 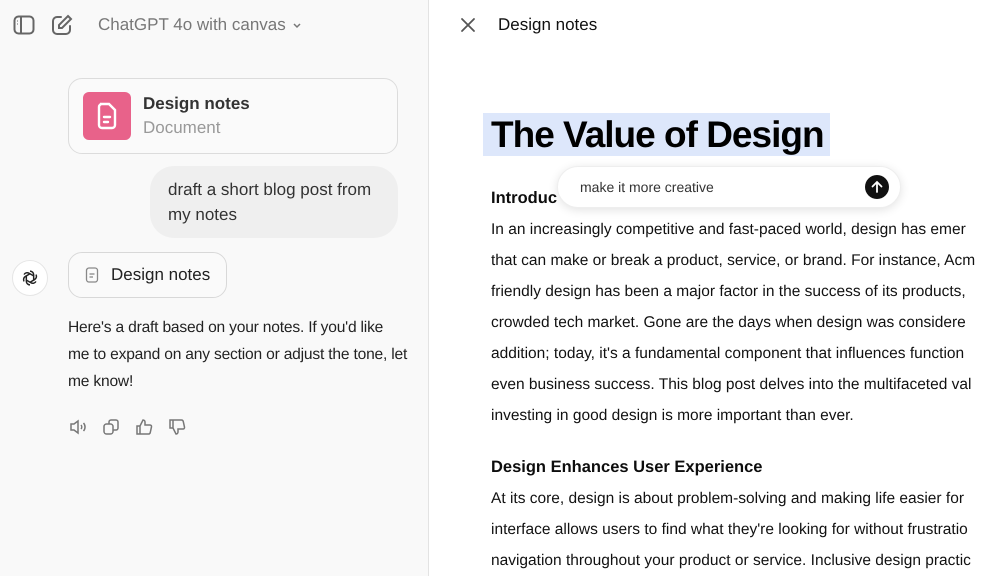 What do you see at coordinates (144, 427) in the screenshot?
I see `thumbs-up-icon` at bounding box center [144, 427].